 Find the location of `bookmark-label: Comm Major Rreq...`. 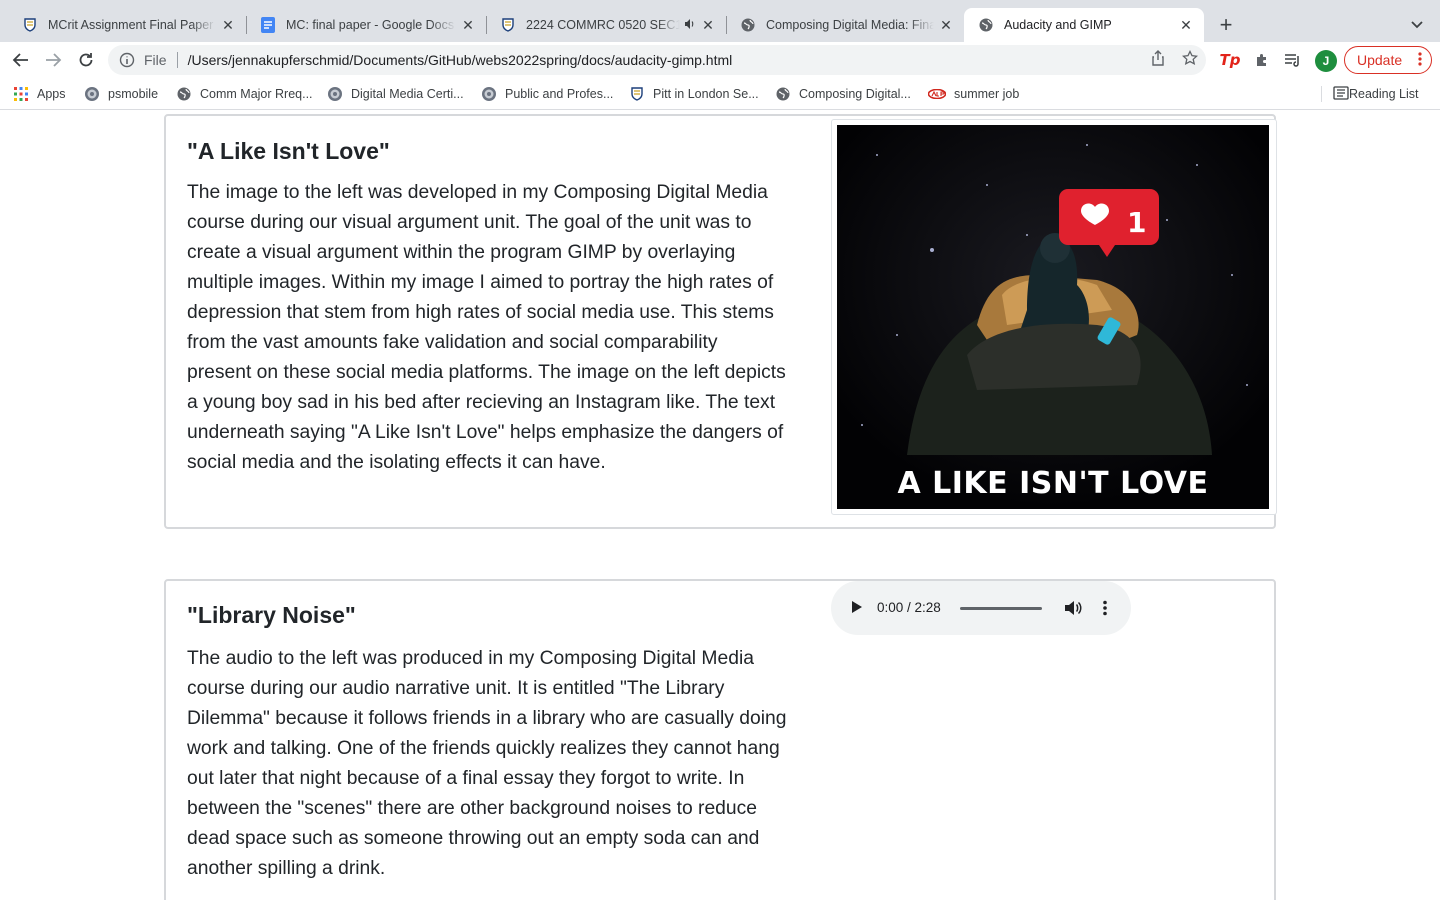

bookmark-label: Comm Major Rreq... is located at coordinates (256, 94).